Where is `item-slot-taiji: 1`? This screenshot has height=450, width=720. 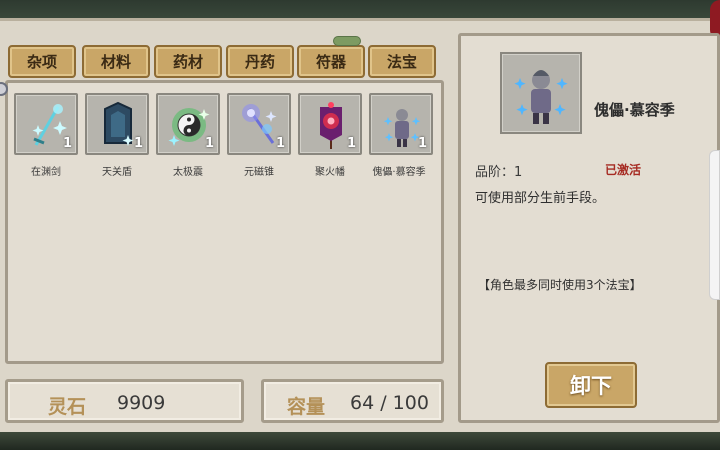
item-slot-taiji: 1 is located at coordinates (188, 124).